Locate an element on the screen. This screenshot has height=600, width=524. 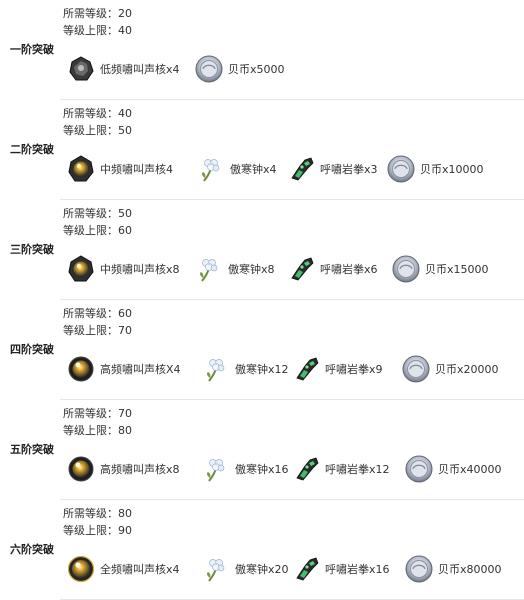
material-item: 高频嘯叫声核x8 is located at coordinates (123, 469).